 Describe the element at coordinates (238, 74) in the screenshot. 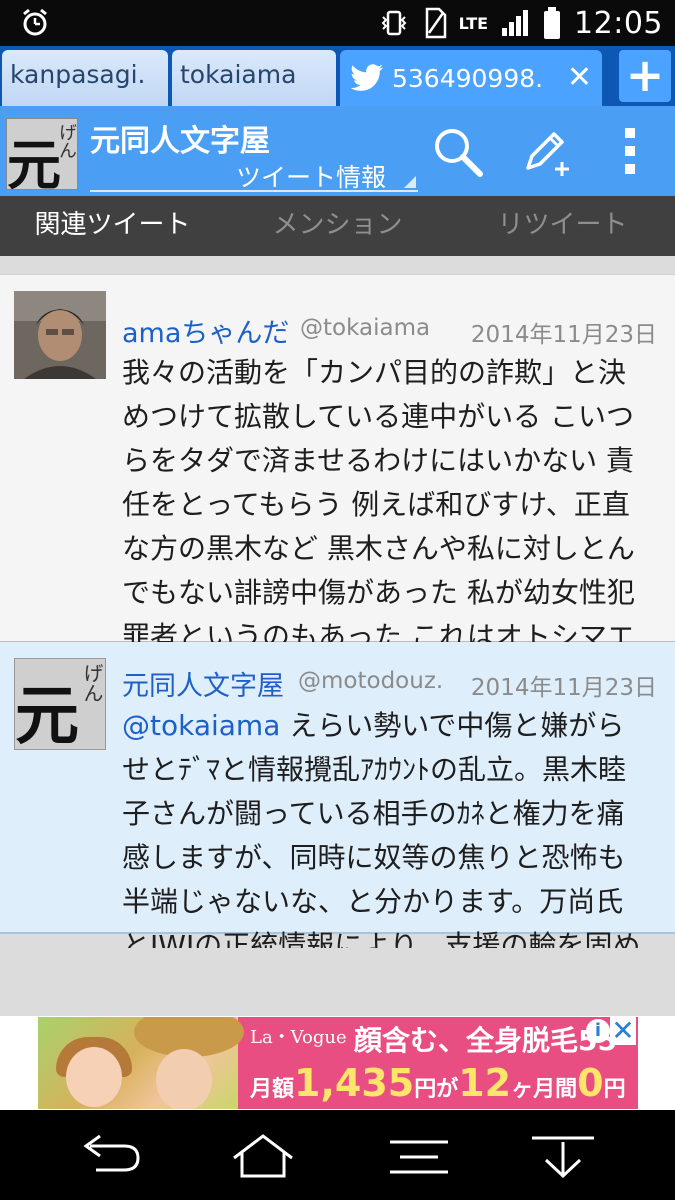

I see `tab-label: tokaiama` at that location.